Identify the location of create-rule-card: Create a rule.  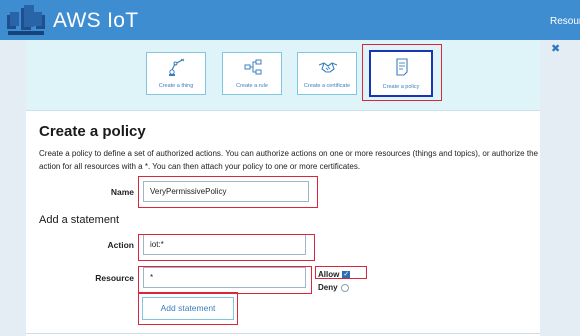
(252, 73).